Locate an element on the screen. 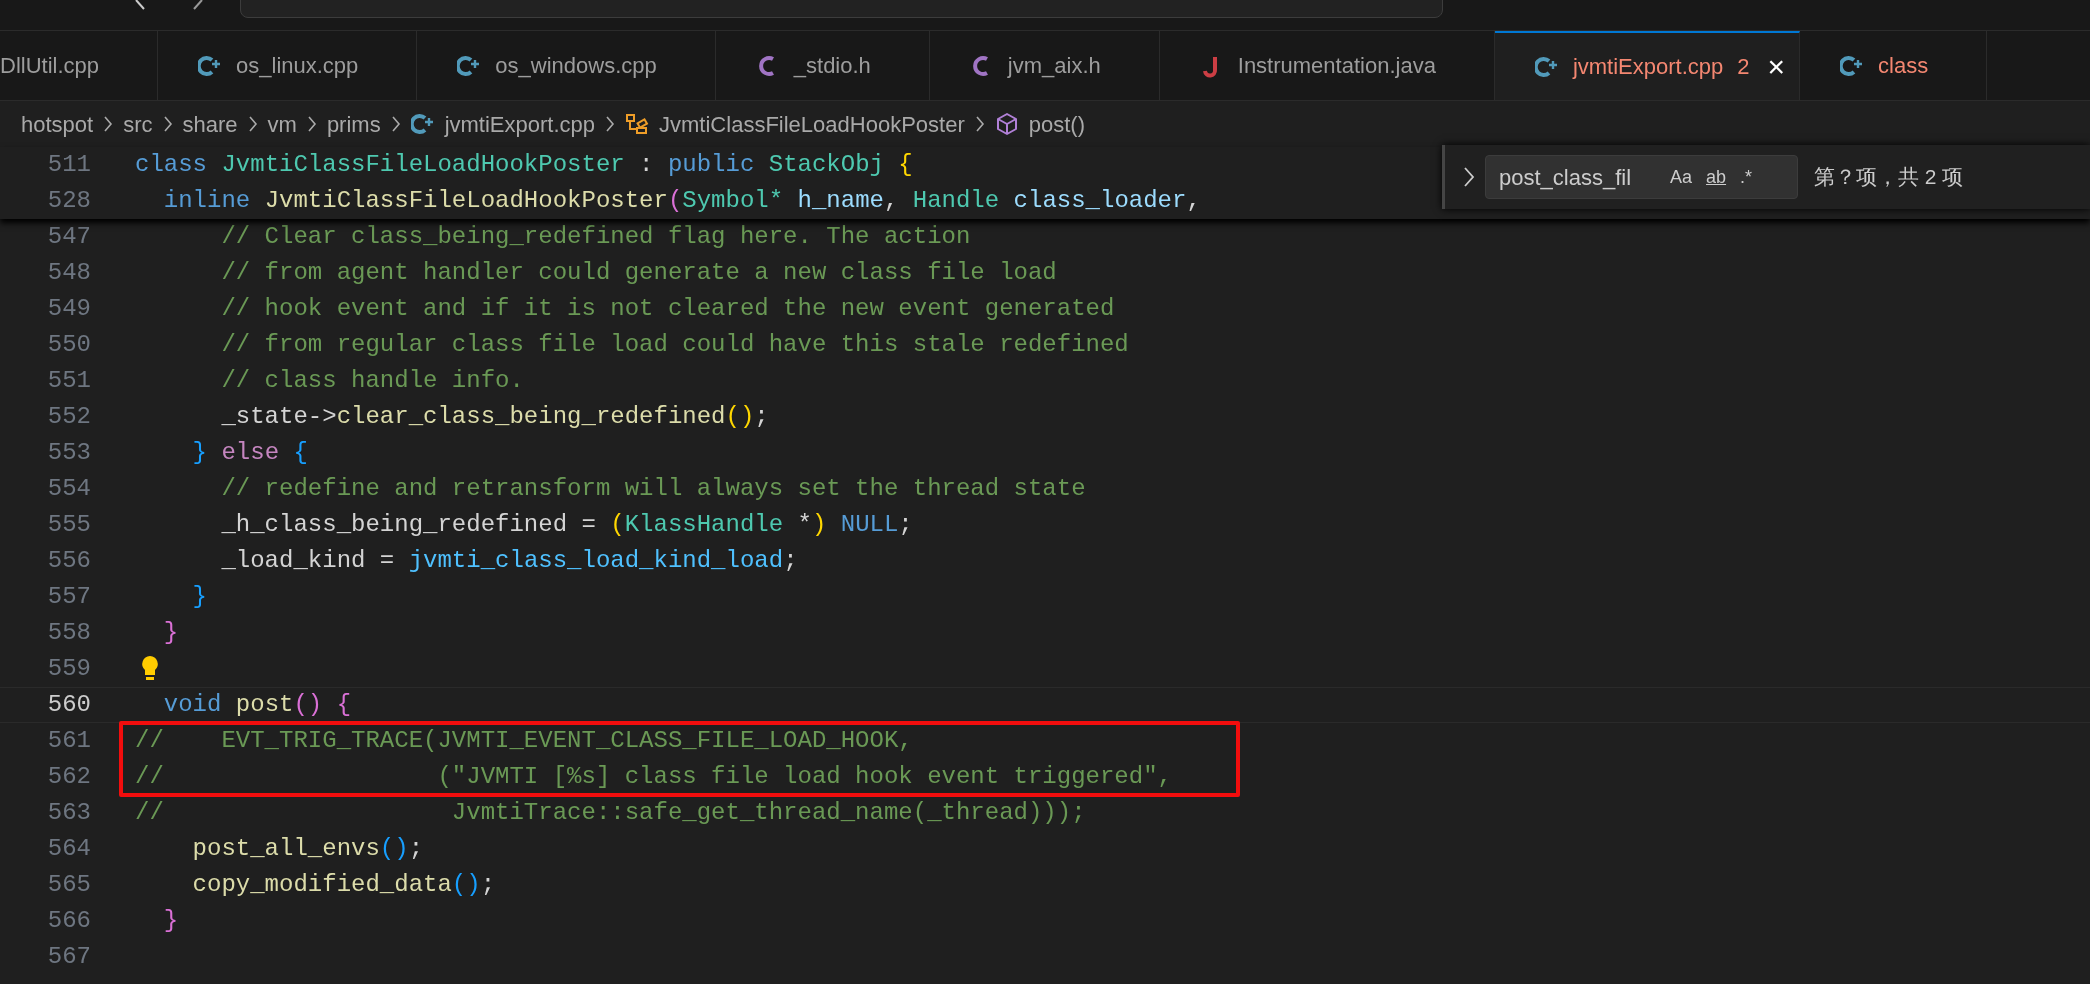 The width and height of the screenshot is (2090, 984). line-number: 511 is located at coordinates (69, 165).